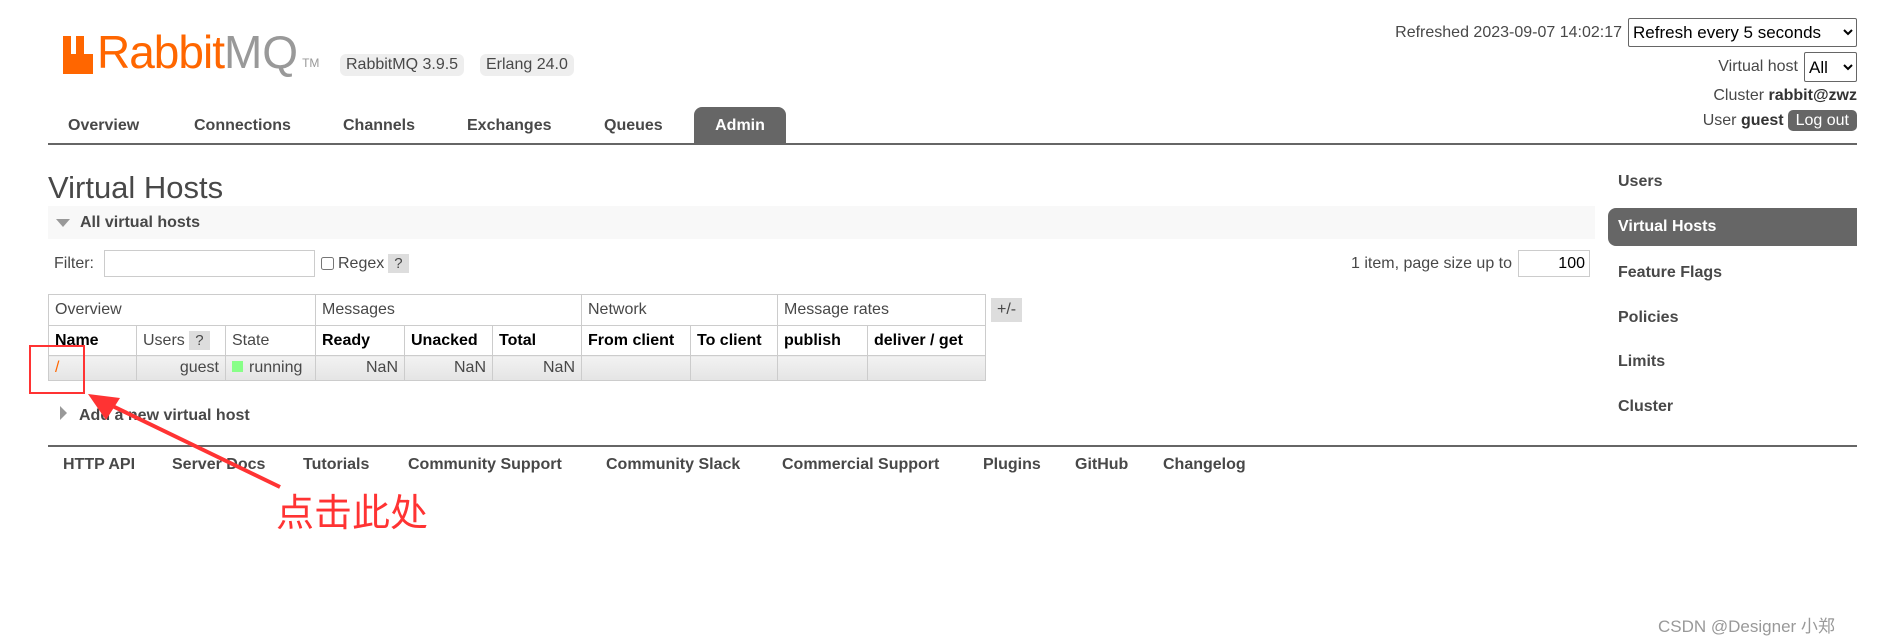 This screenshot has width=1900, height=644. Describe the element at coordinates (1732, 273) in the screenshot. I see `sidebar-item-feature-flags: Feature Flags` at that location.